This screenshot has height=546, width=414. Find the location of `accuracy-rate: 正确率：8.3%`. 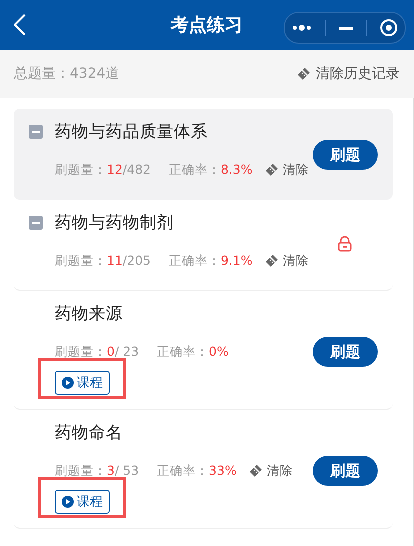

accuracy-rate: 正确率：8.3% is located at coordinates (210, 170).